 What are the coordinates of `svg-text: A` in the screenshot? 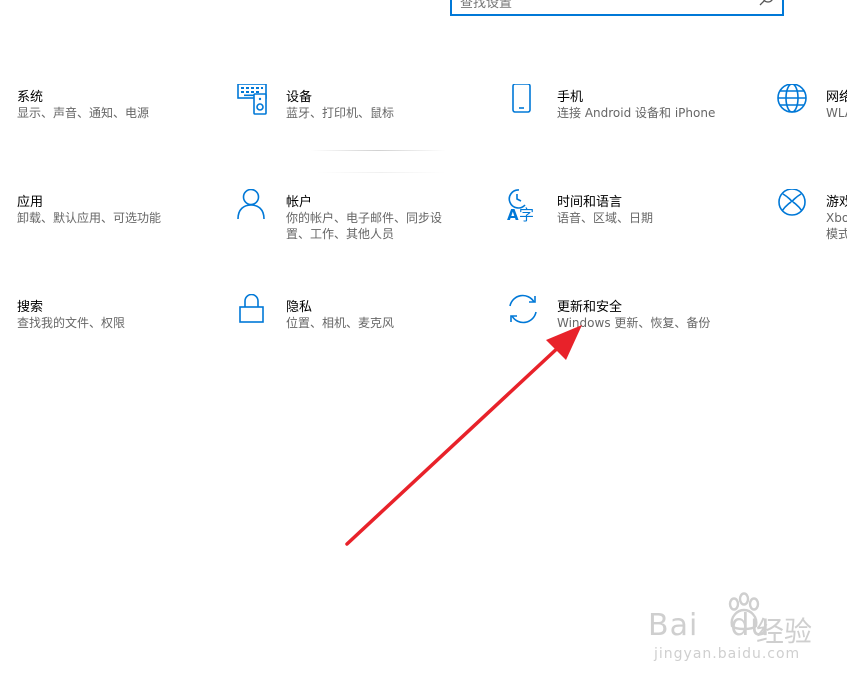 It's located at (513, 215).